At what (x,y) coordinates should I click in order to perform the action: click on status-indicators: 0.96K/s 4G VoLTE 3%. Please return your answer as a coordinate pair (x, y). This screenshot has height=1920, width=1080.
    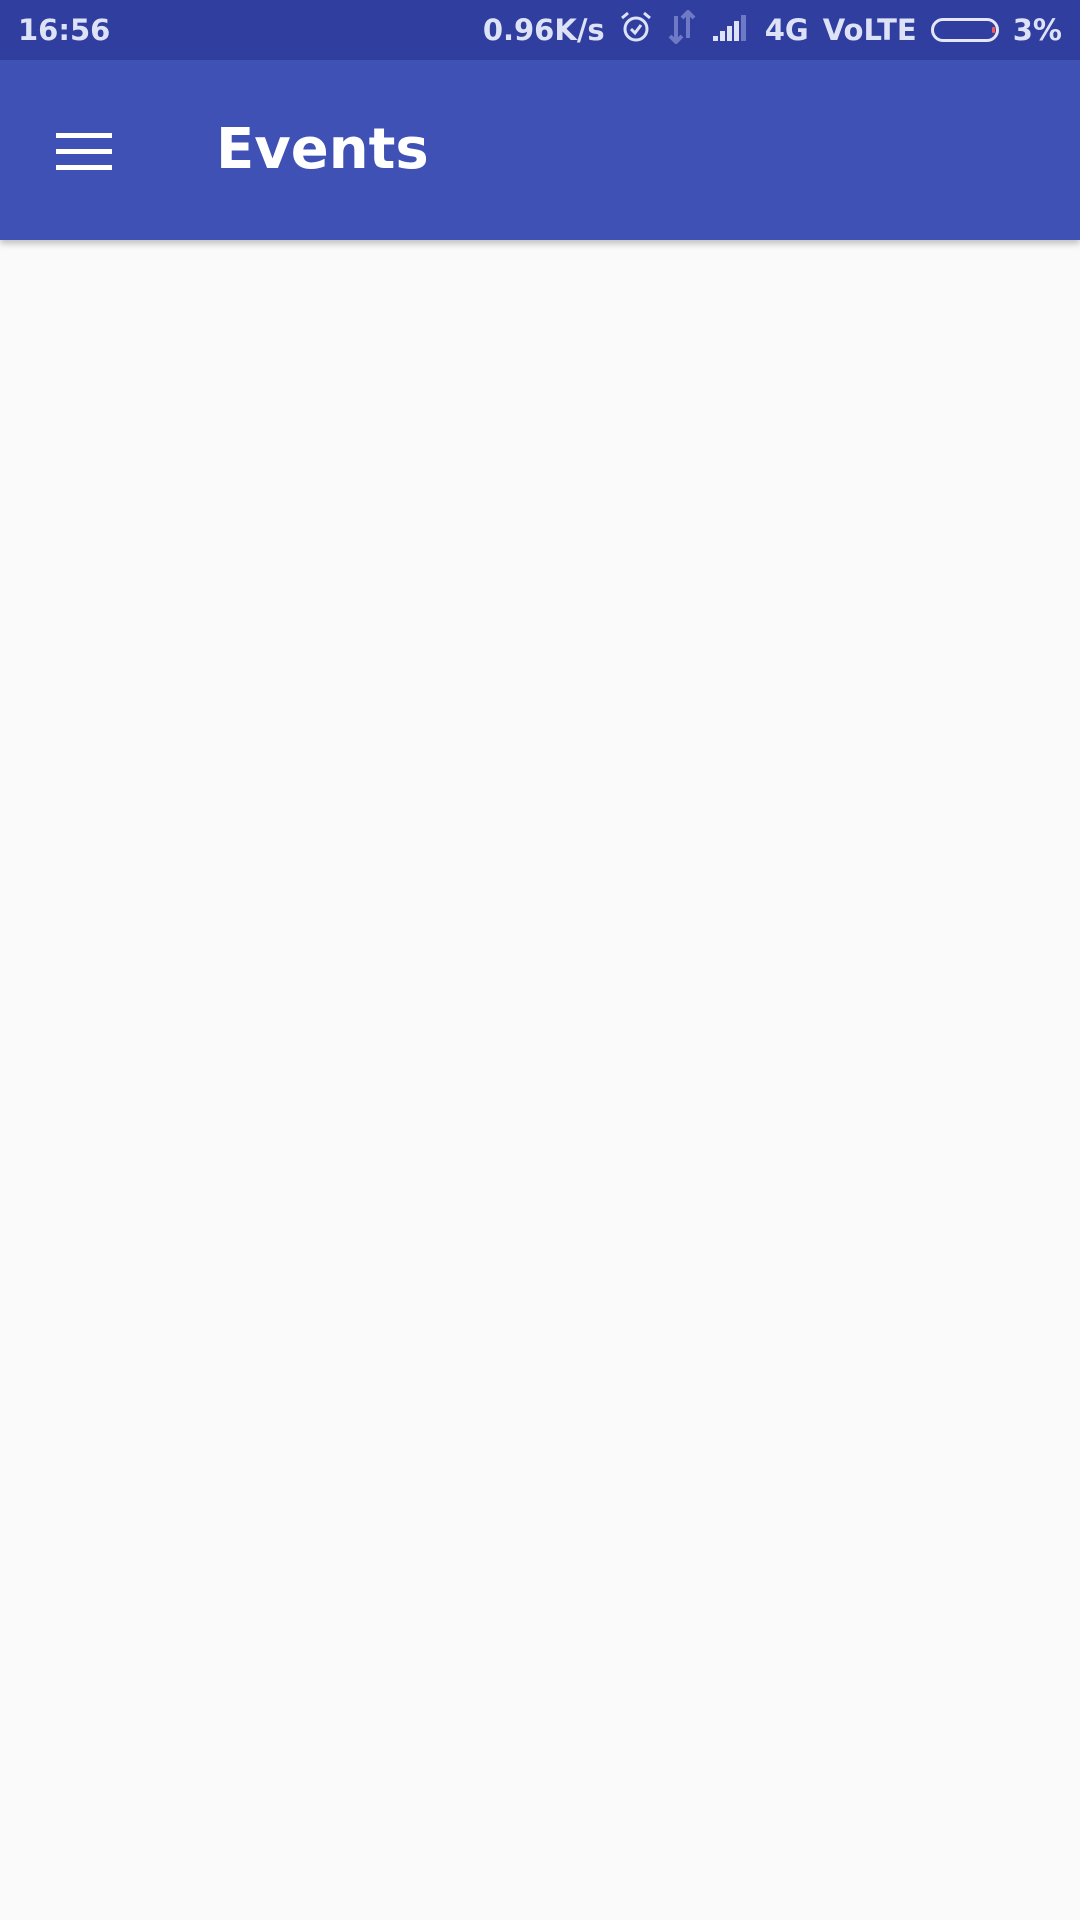
    Looking at the image, I should click on (772, 30).